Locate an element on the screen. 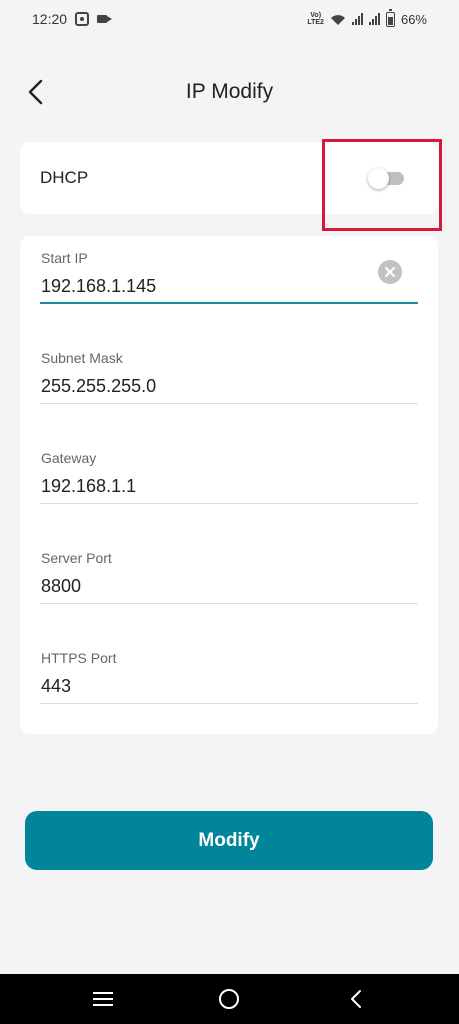 Image resolution: width=459 pixels, height=1024 pixels. status-right: Vo) LTE2 66% is located at coordinates (367, 17).